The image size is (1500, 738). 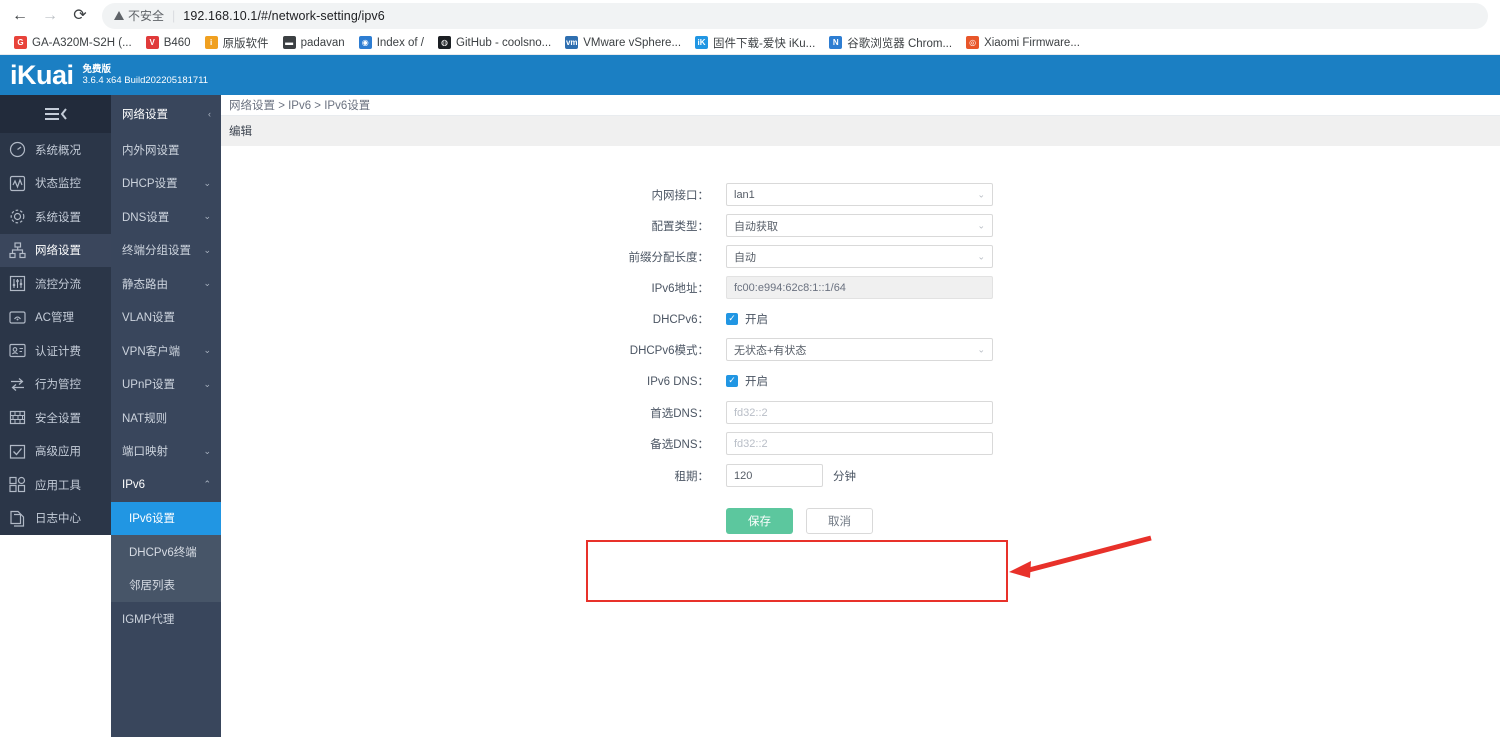 I want to click on sidebar-item-2: 系统设置, so click(x=55, y=217).